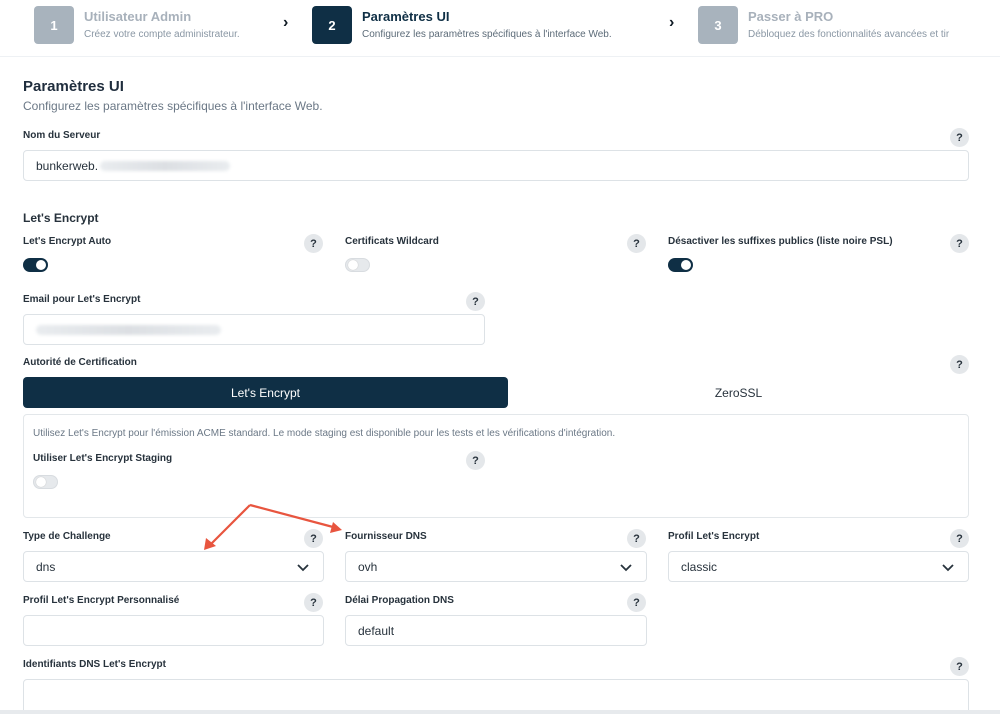 The height and width of the screenshot is (714, 1000). What do you see at coordinates (35, 265) in the screenshot?
I see `le-auto-toggle` at bounding box center [35, 265].